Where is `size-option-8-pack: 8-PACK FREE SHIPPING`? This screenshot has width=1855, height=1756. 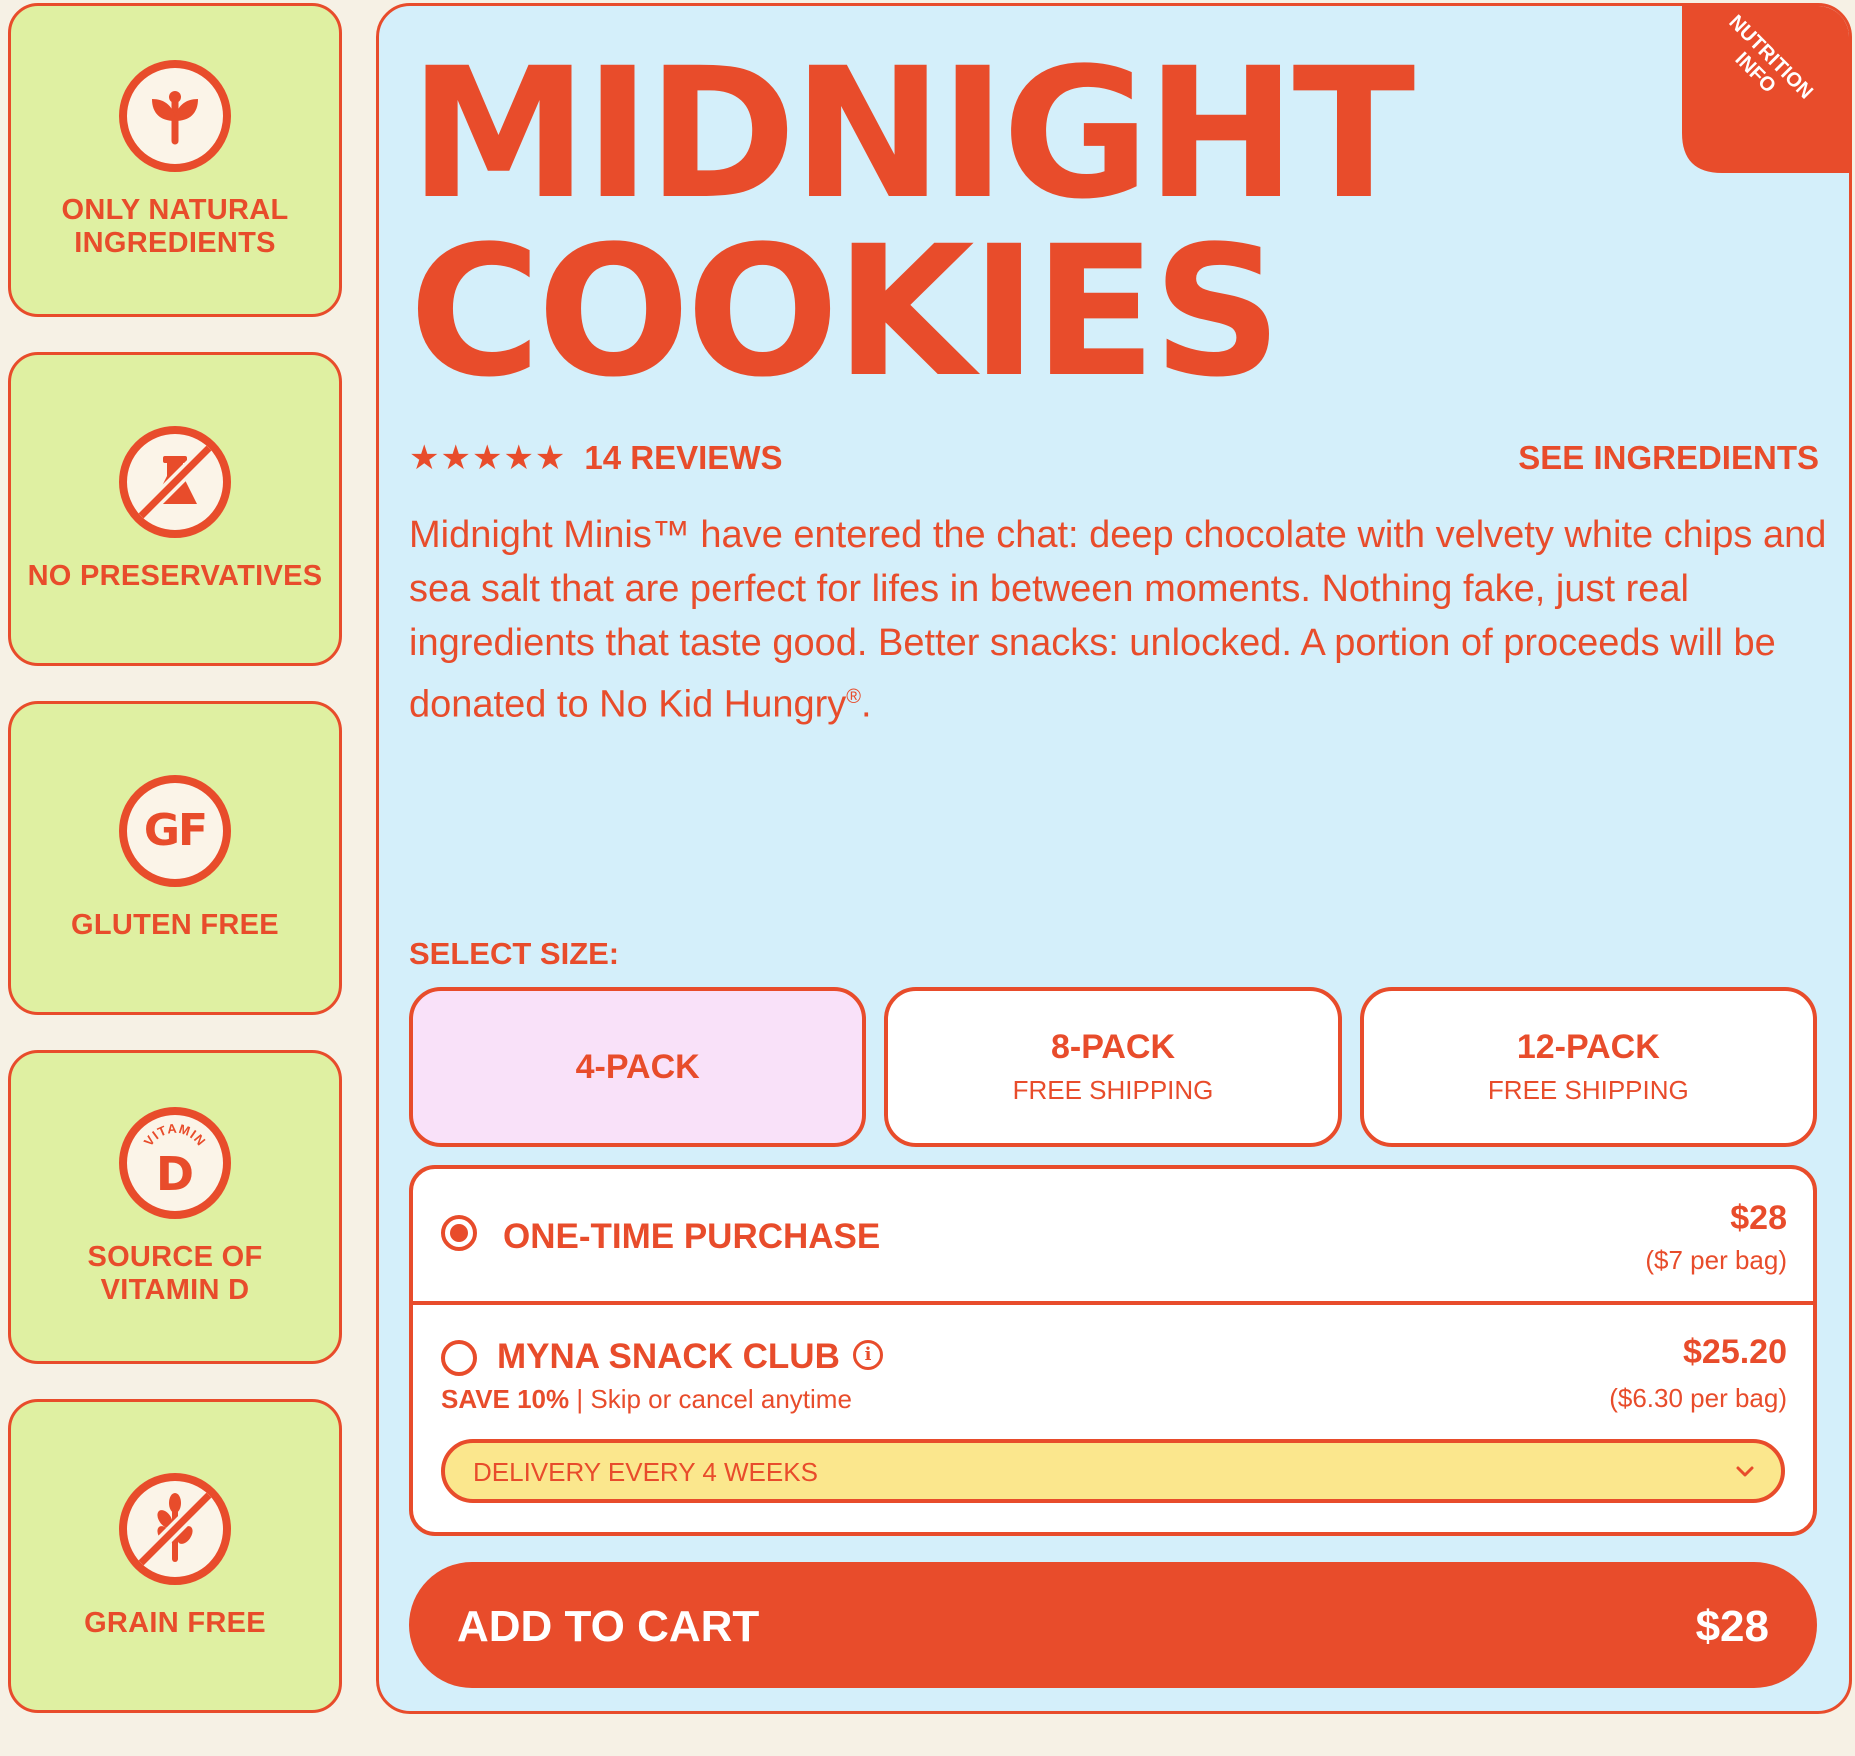 size-option-8-pack: 8-PACK FREE SHIPPING is located at coordinates (1113, 1067).